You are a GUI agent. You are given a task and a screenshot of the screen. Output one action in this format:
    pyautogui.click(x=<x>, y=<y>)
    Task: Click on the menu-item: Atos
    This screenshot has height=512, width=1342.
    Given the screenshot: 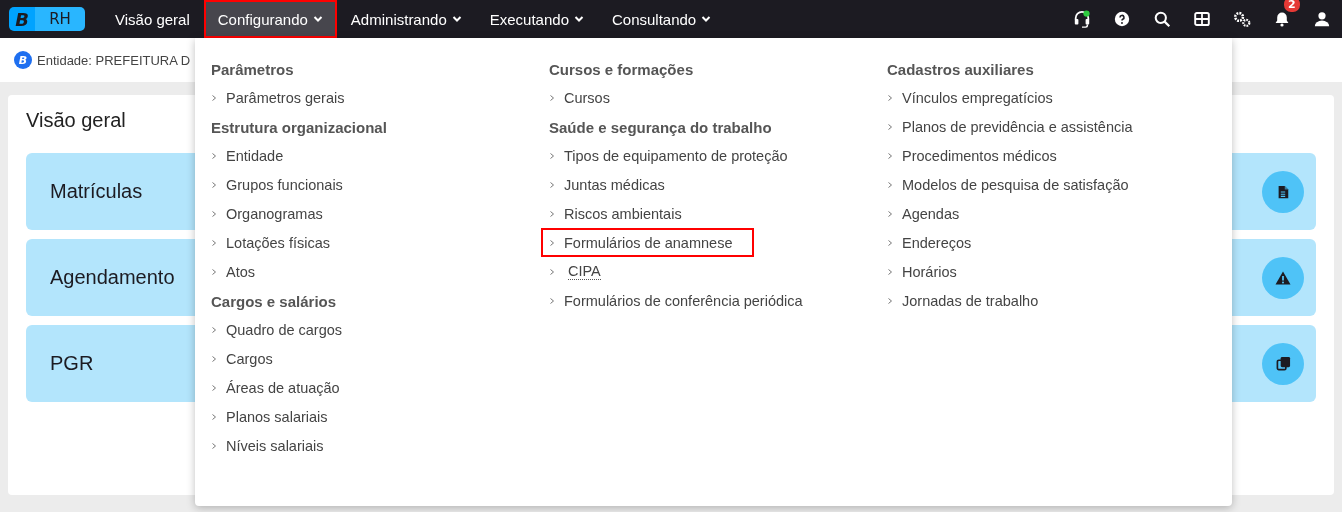 What is the action you would take?
    pyautogui.click(x=240, y=271)
    